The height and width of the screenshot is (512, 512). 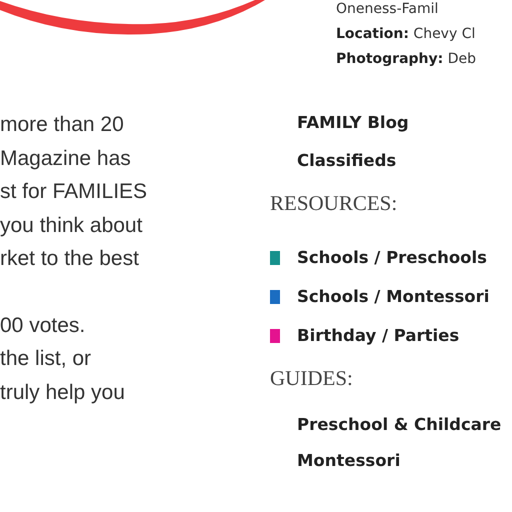 I want to click on article-text: the list, or, so click(x=46, y=359).